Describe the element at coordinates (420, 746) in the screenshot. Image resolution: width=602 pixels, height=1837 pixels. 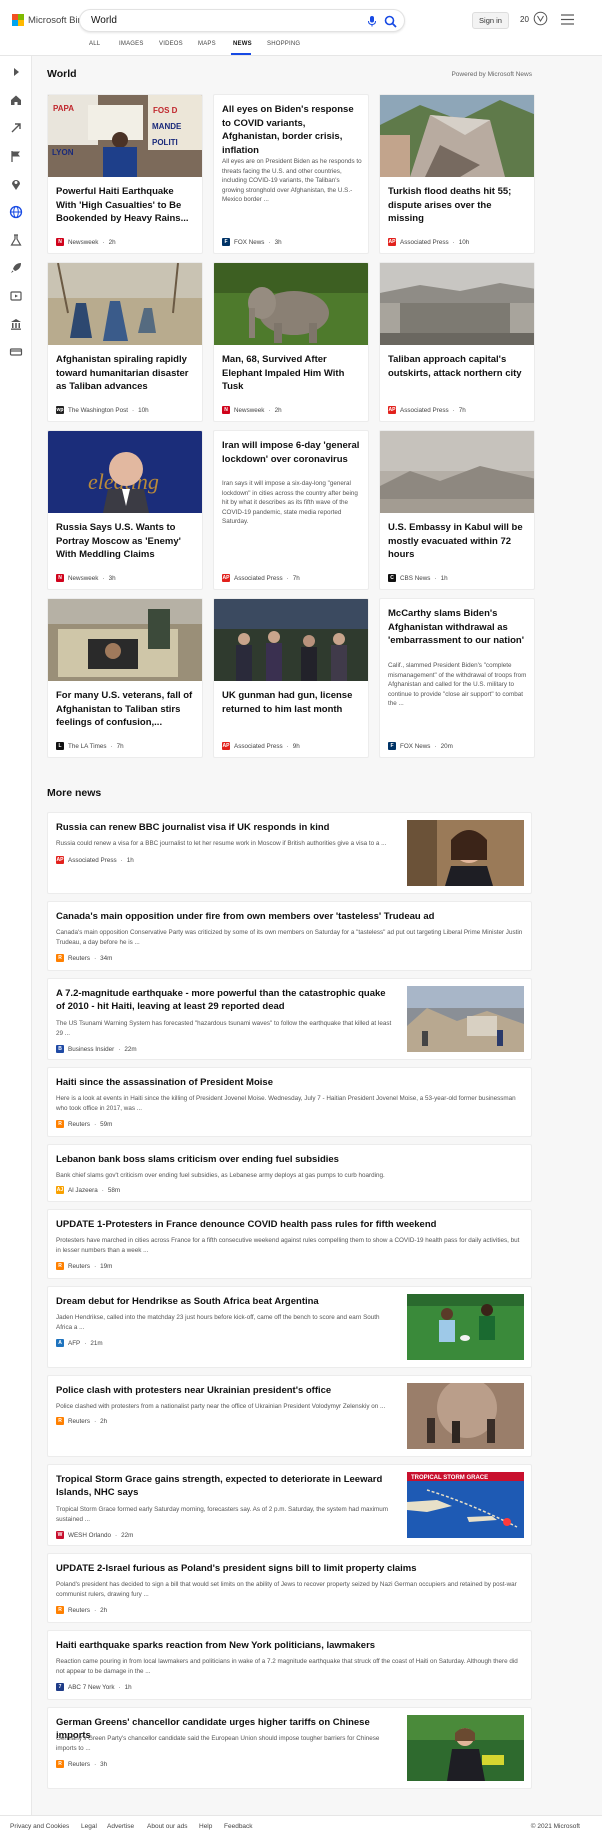
I see `card-source: F FOX News · 20m` at that location.